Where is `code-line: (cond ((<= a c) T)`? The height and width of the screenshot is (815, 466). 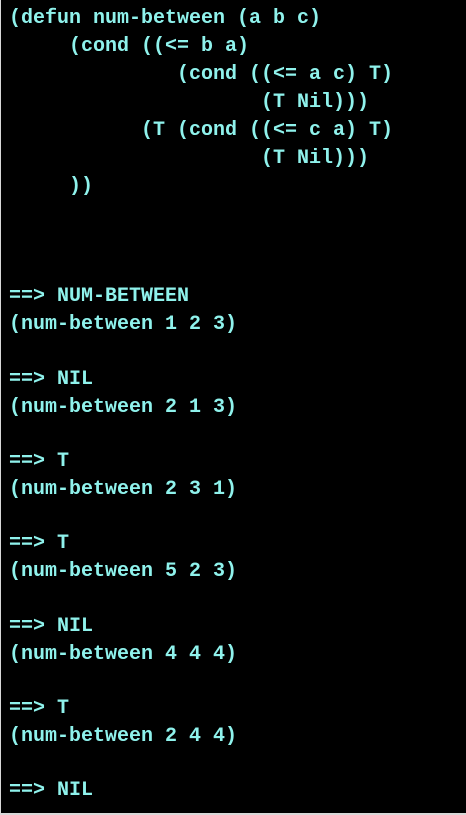 code-line: (cond ((<= a c) T) is located at coordinates (201, 74).